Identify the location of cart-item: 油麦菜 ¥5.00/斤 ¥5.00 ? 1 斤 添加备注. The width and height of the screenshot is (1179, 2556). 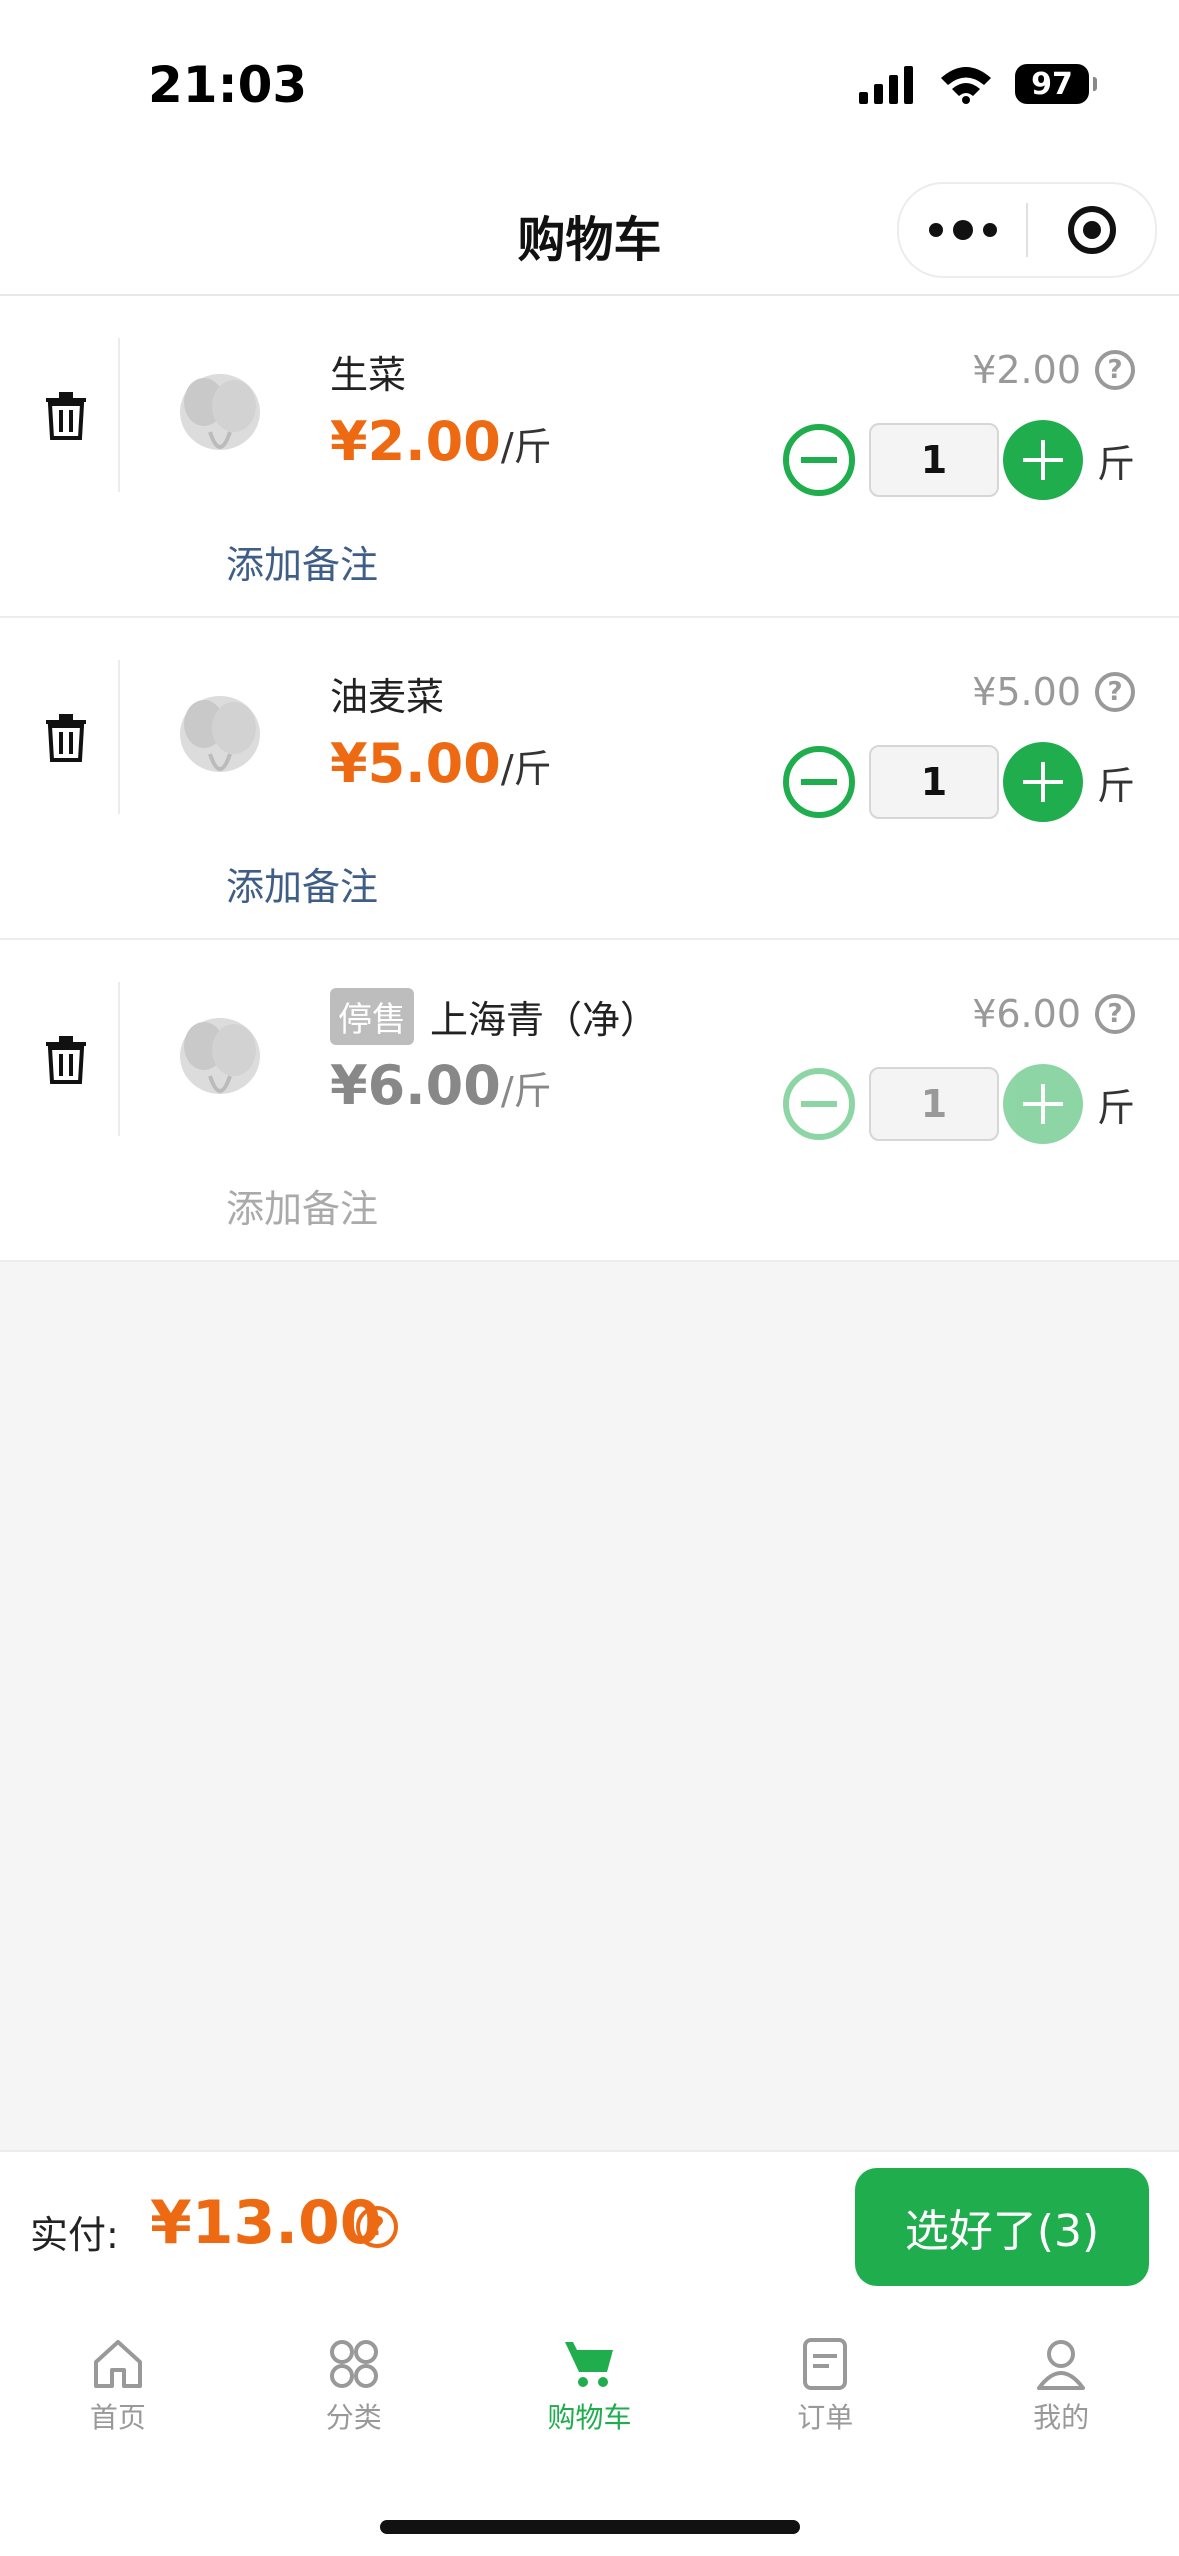
(589, 779).